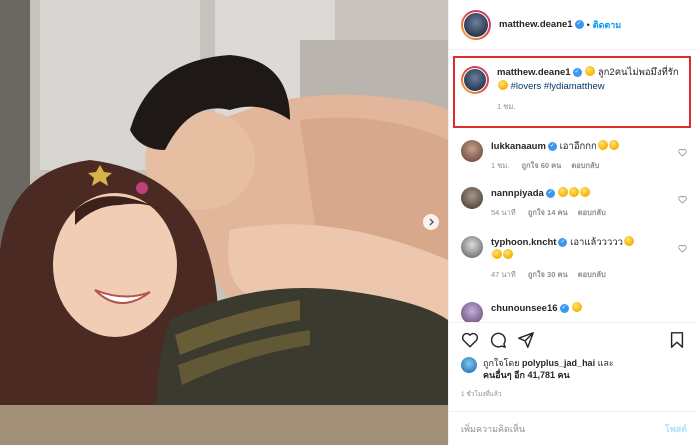 The height and width of the screenshot is (445, 696). I want to click on grinning-face-emoji-icon, so click(503, 85).